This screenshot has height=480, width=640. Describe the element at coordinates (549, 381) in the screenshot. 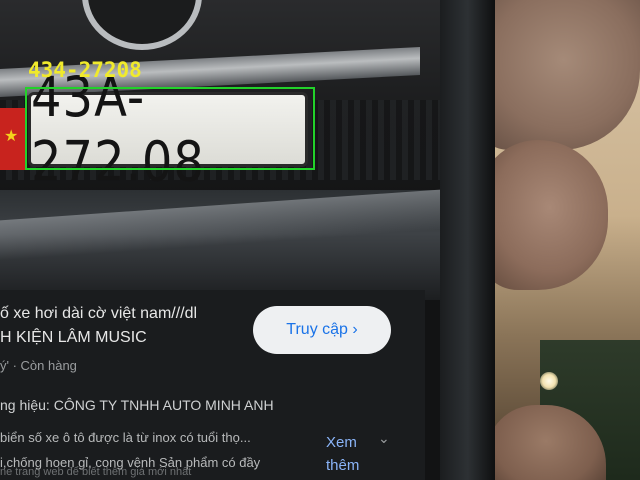

I see `background-lamp` at that location.